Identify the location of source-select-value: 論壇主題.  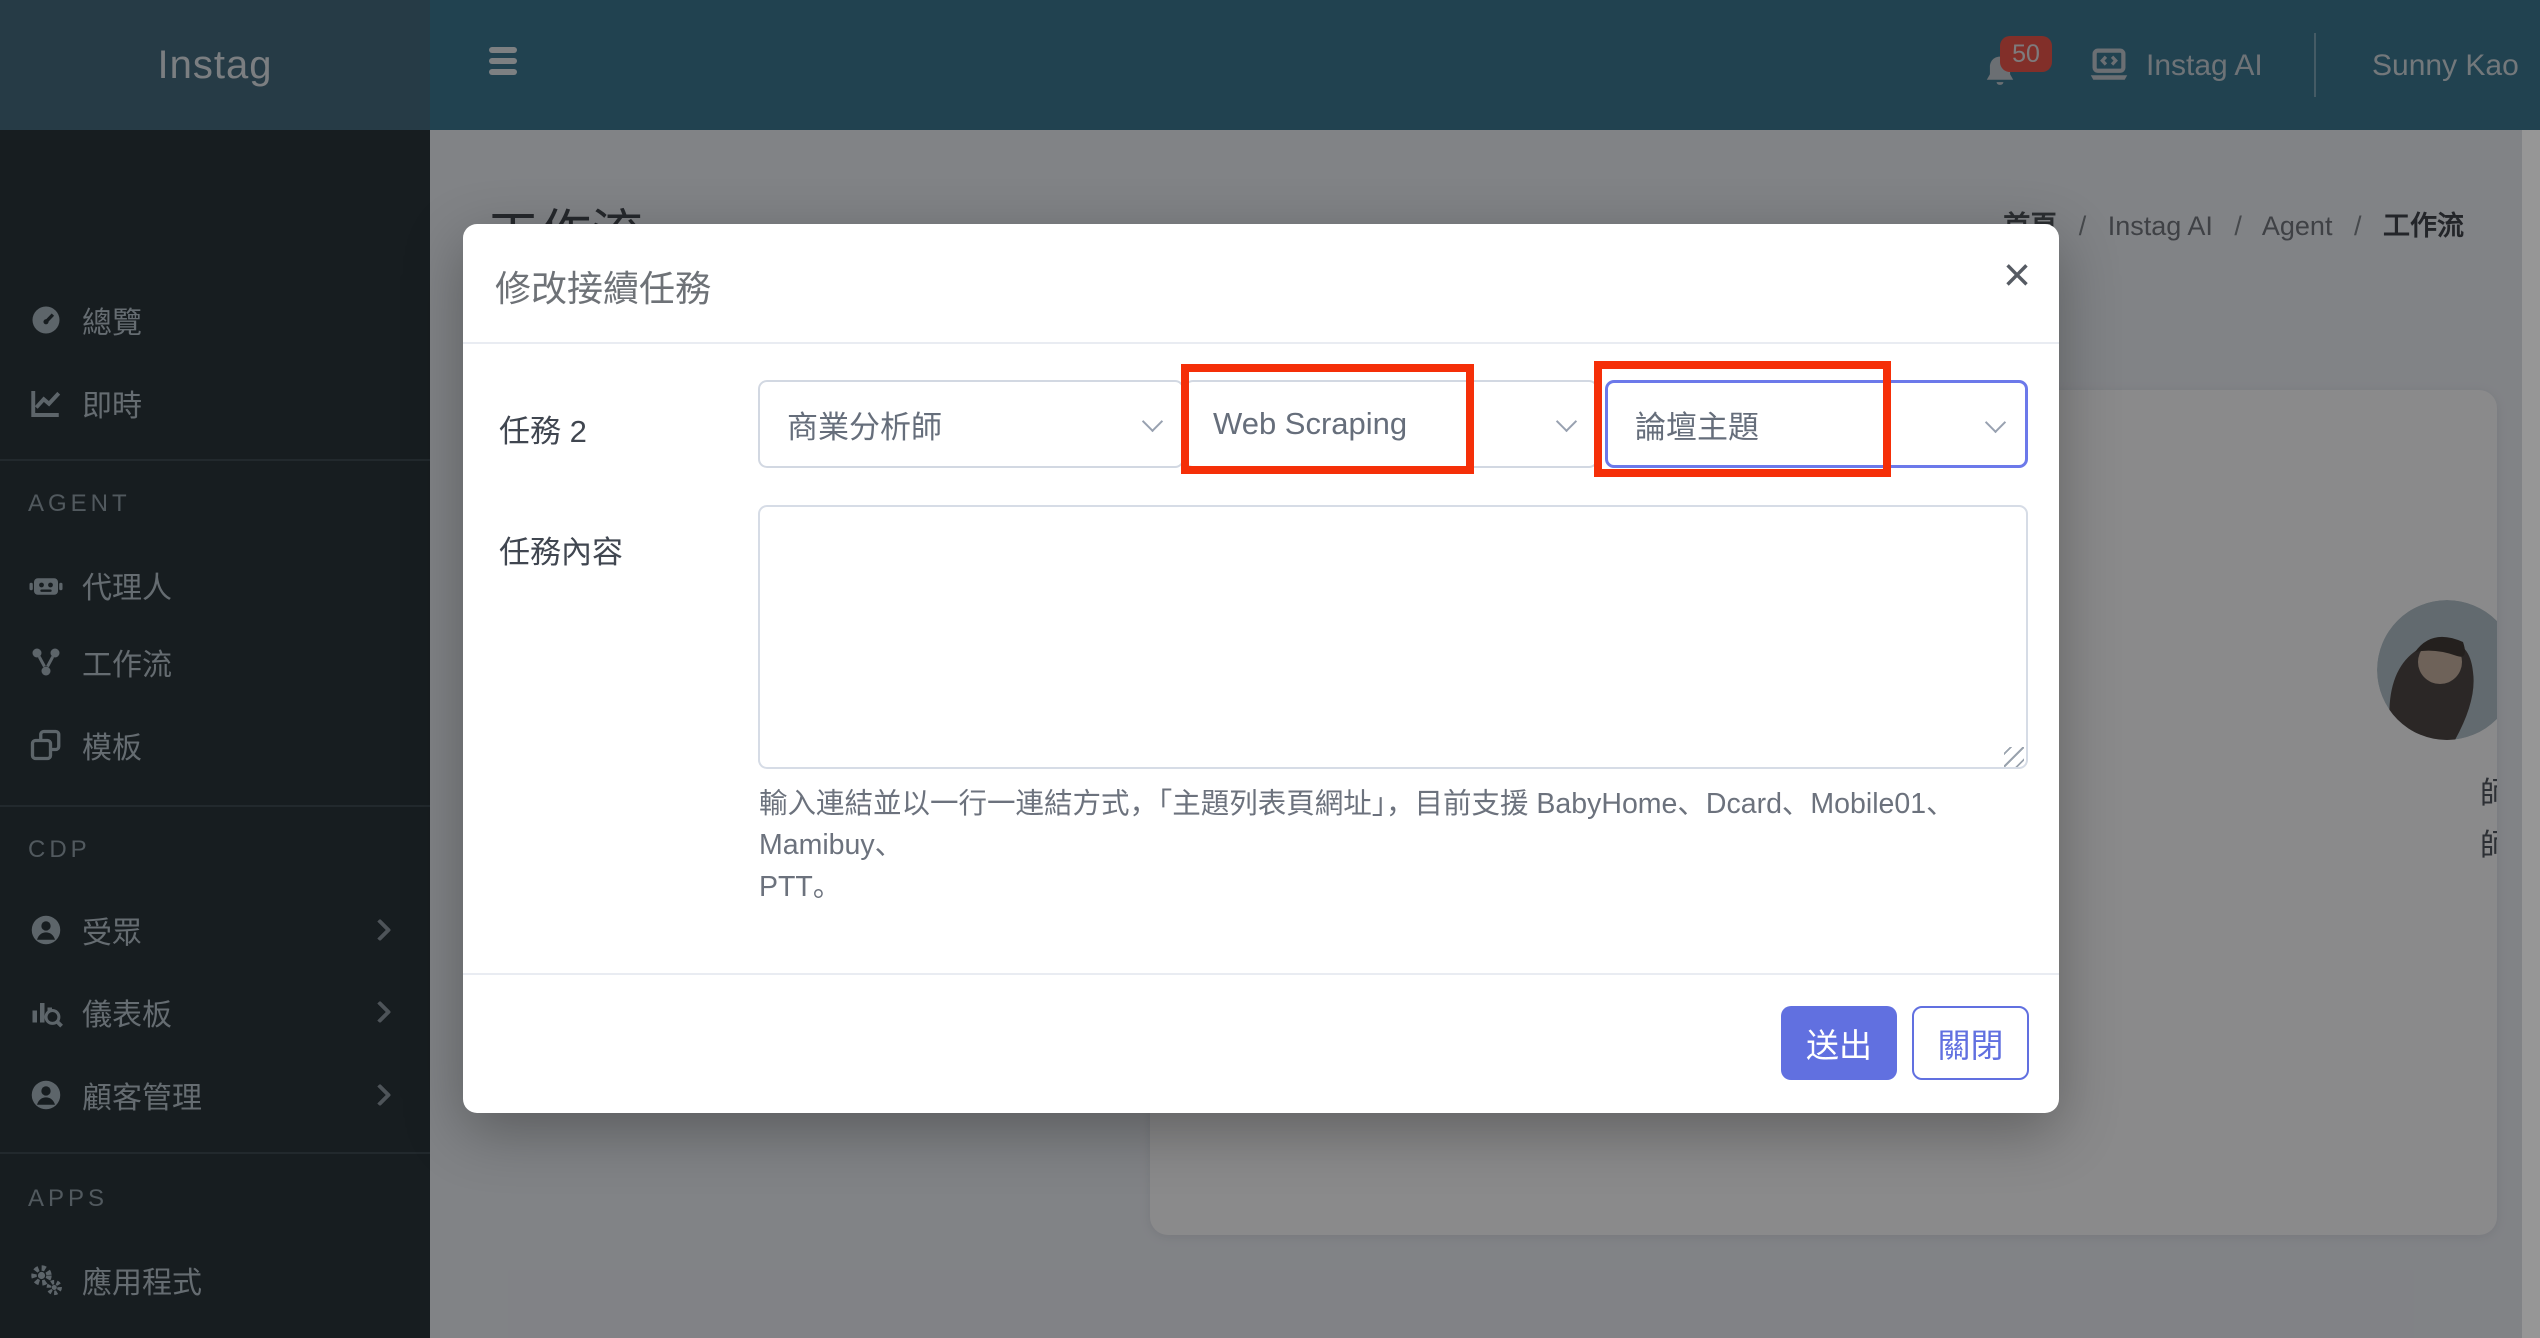
(1697, 427).